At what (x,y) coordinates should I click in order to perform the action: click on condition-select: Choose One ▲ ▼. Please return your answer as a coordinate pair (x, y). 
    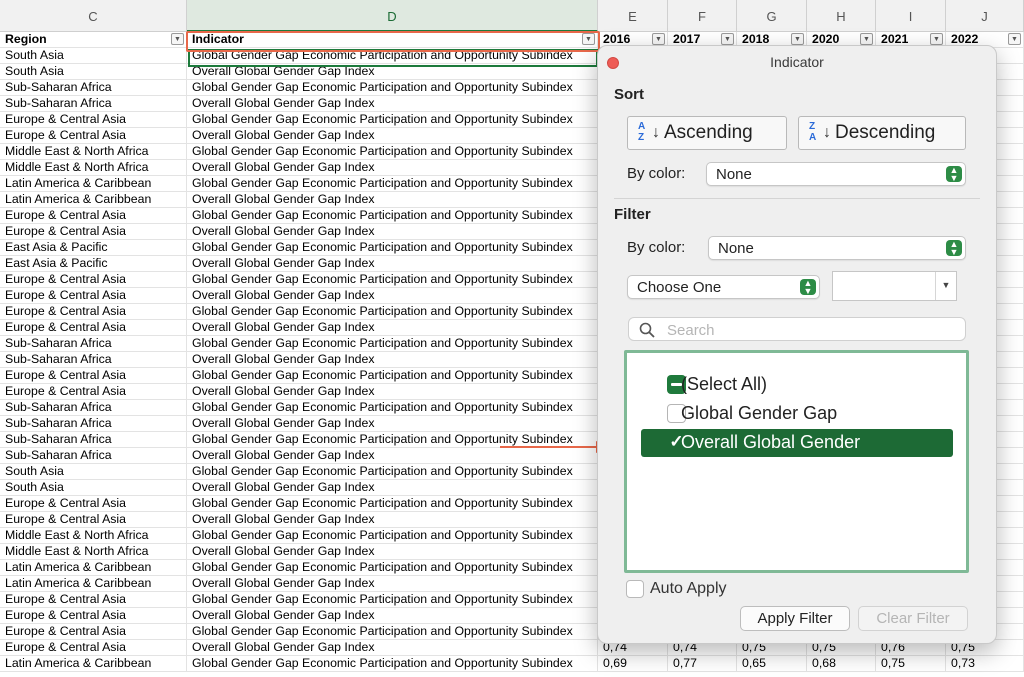
    Looking at the image, I should click on (723, 287).